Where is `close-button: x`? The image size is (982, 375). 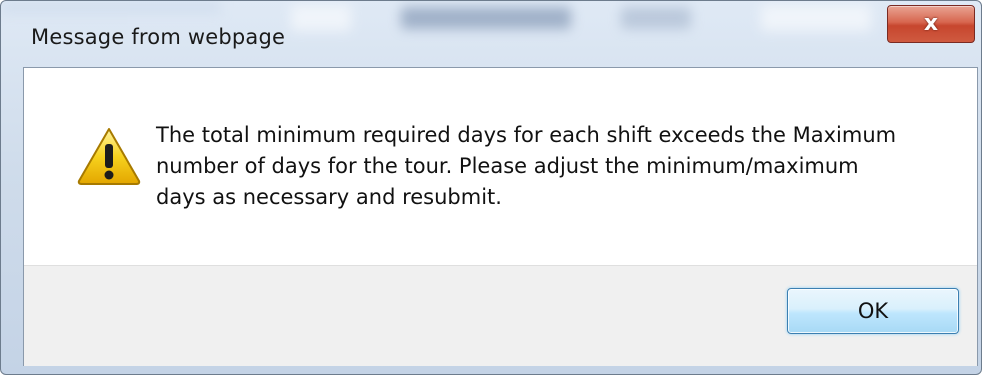 close-button: x is located at coordinates (931, 24).